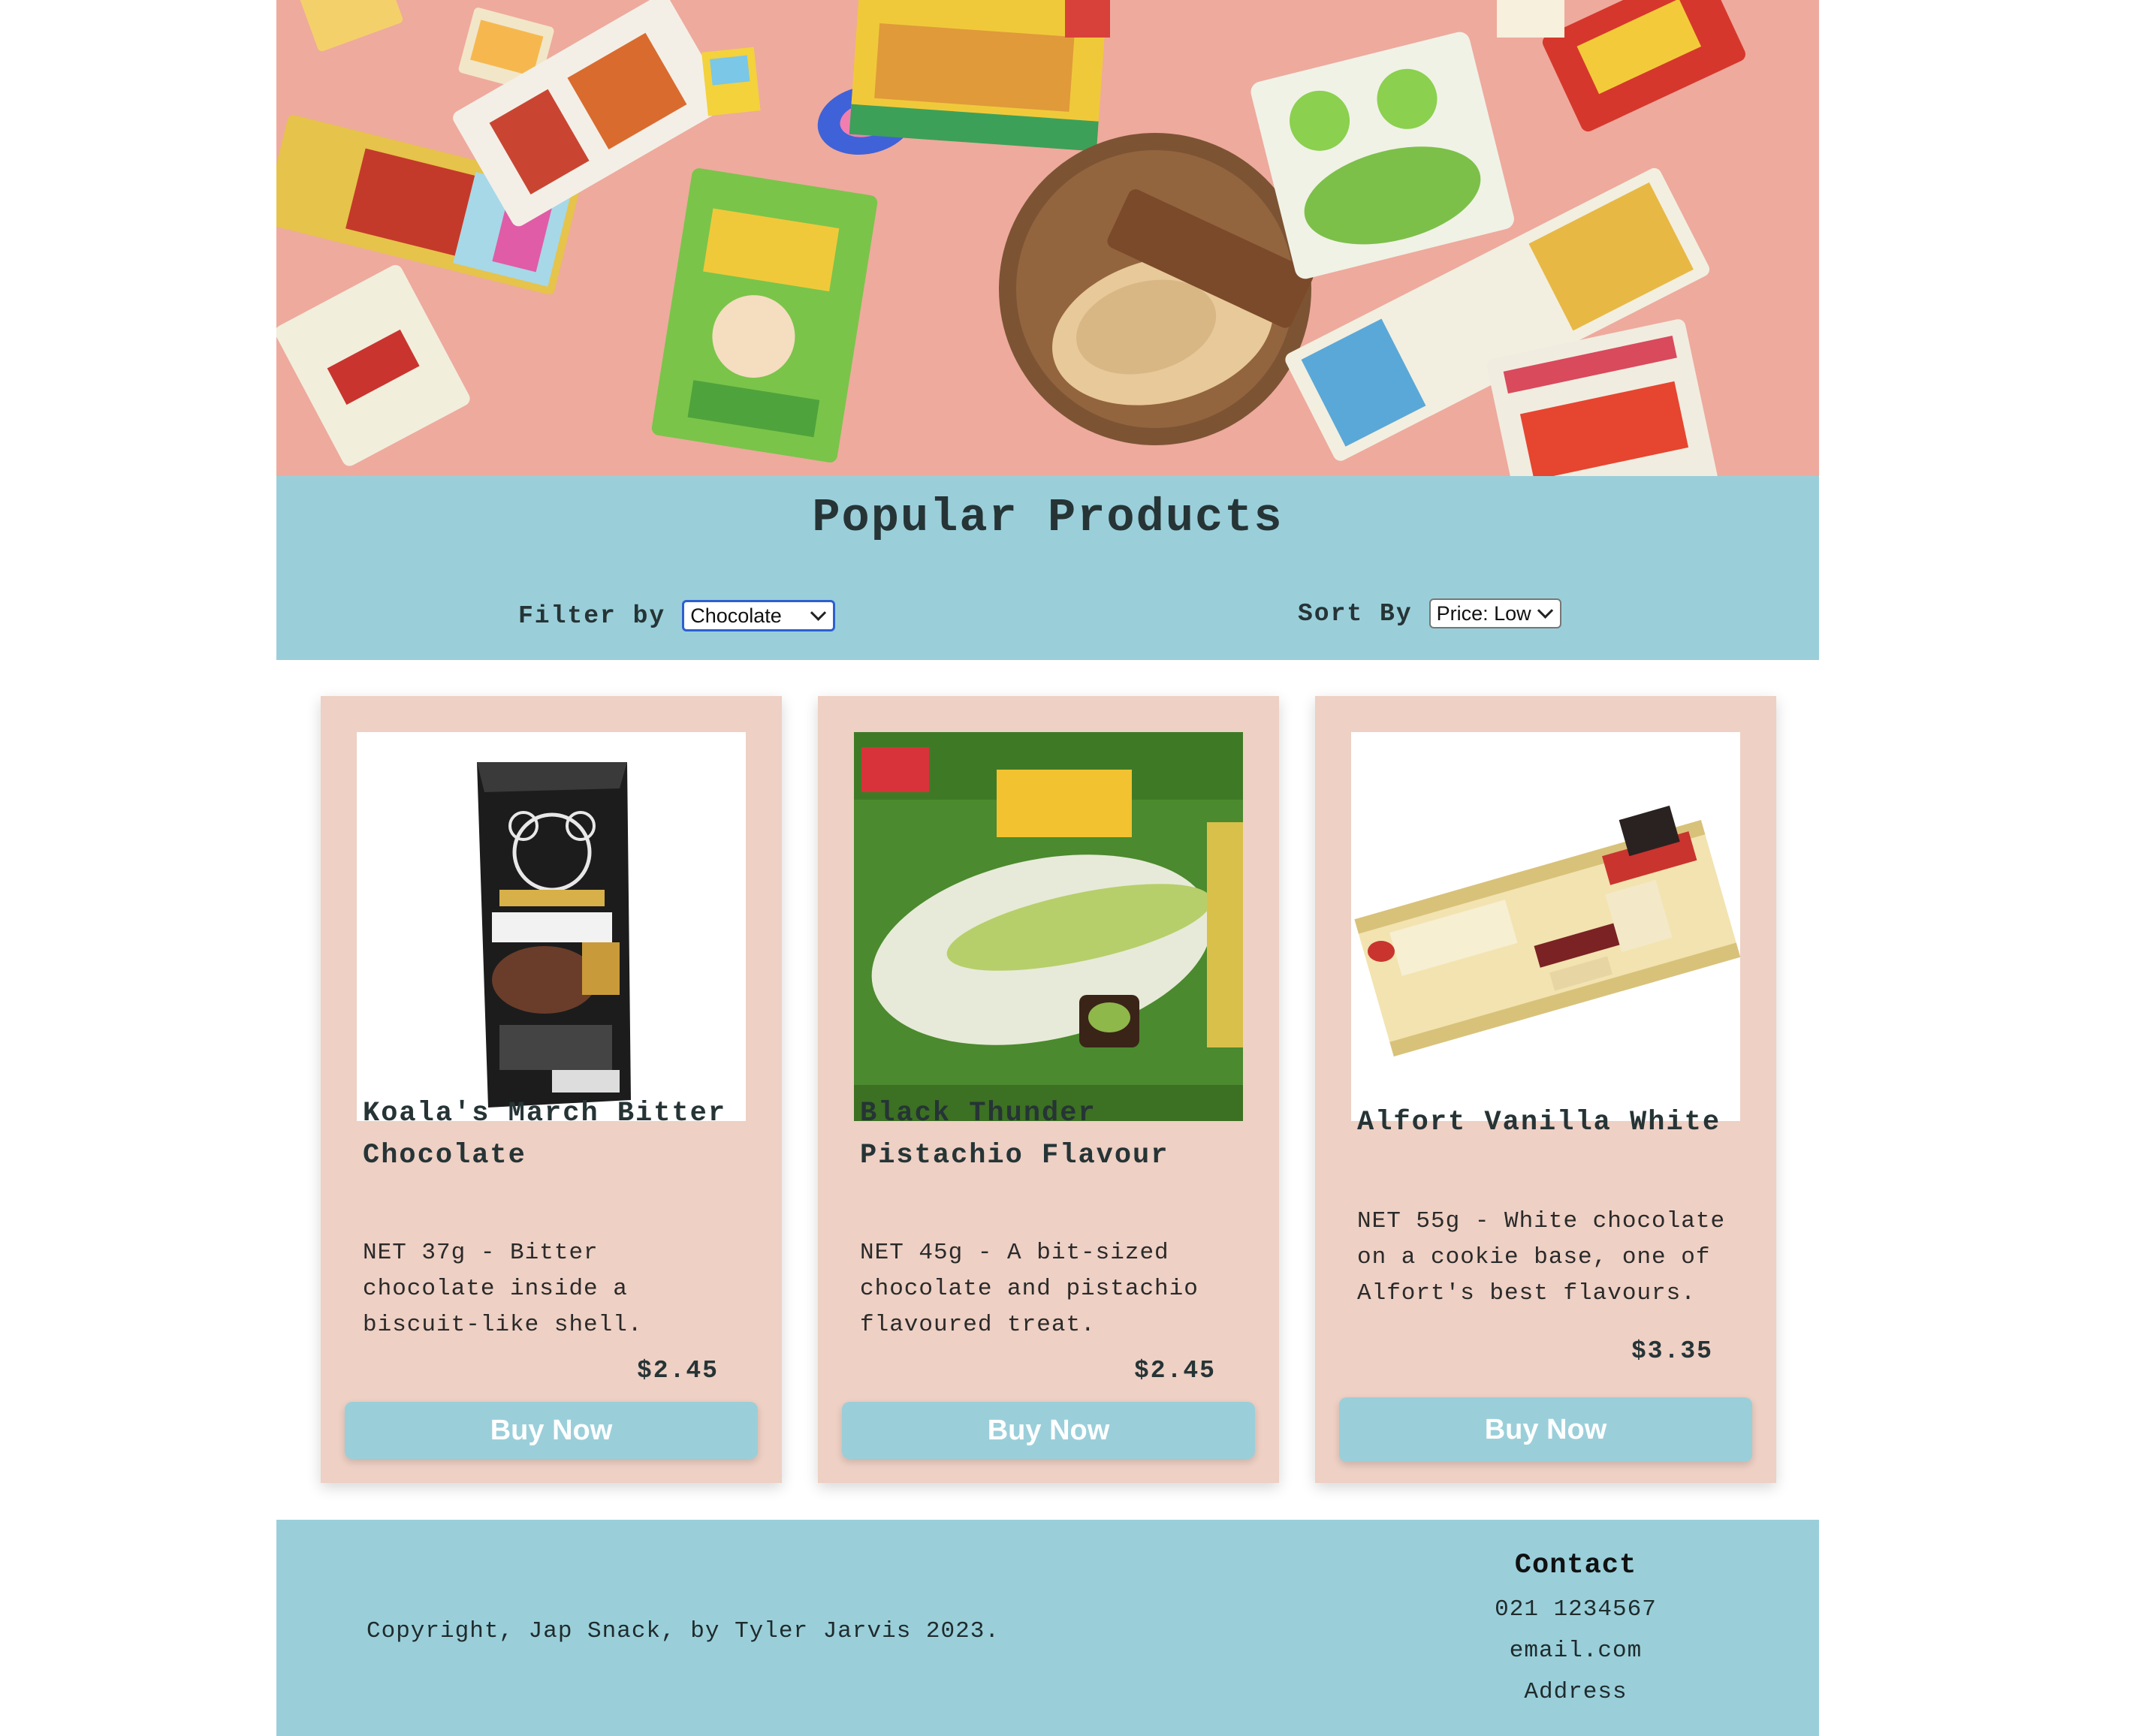  What do you see at coordinates (736, 615) in the screenshot?
I see `filter-selected-value: Chocolate` at bounding box center [736, 615].